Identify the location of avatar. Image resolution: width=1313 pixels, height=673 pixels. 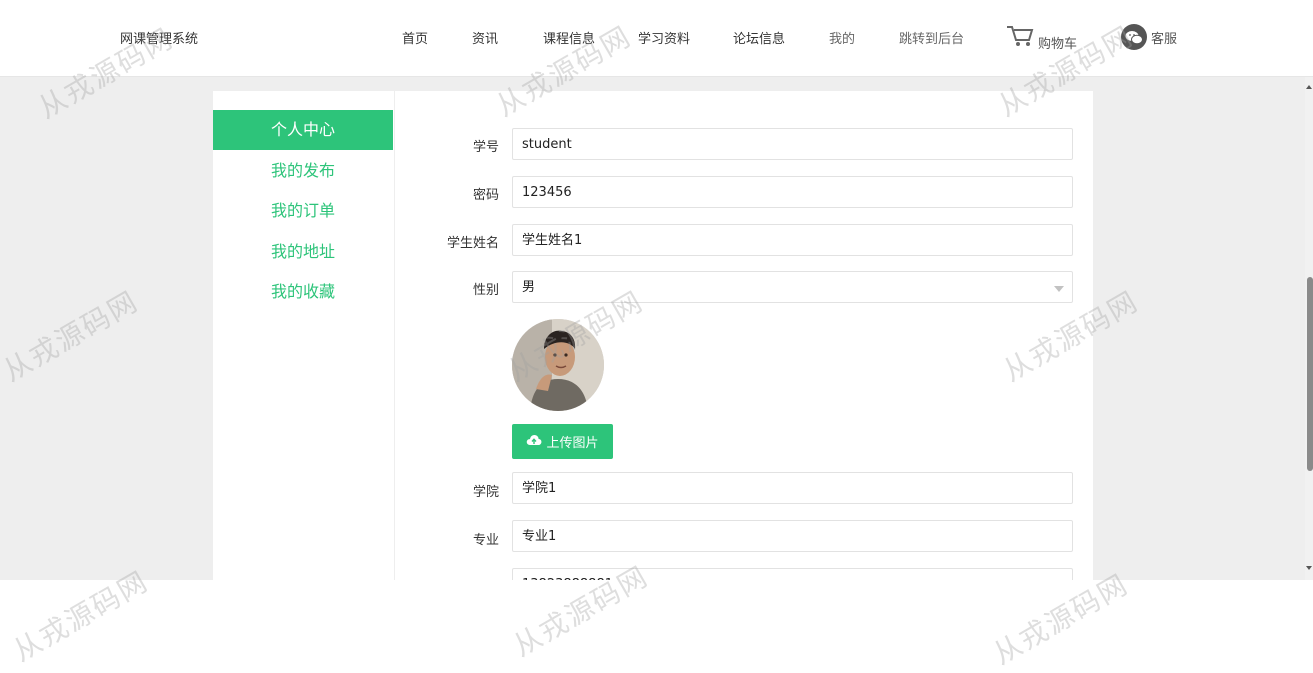
(558, 365).